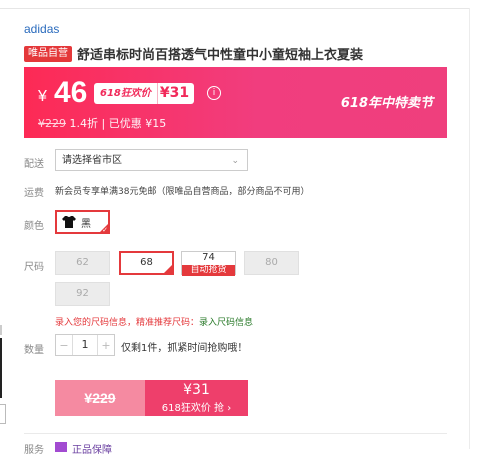  Describe the element at coordinates (182, 192) in the screenshot. I see `shipping-info: 新会员专享单满38元免邮（限唯品自营商品，部分商品不可用）` at that location.